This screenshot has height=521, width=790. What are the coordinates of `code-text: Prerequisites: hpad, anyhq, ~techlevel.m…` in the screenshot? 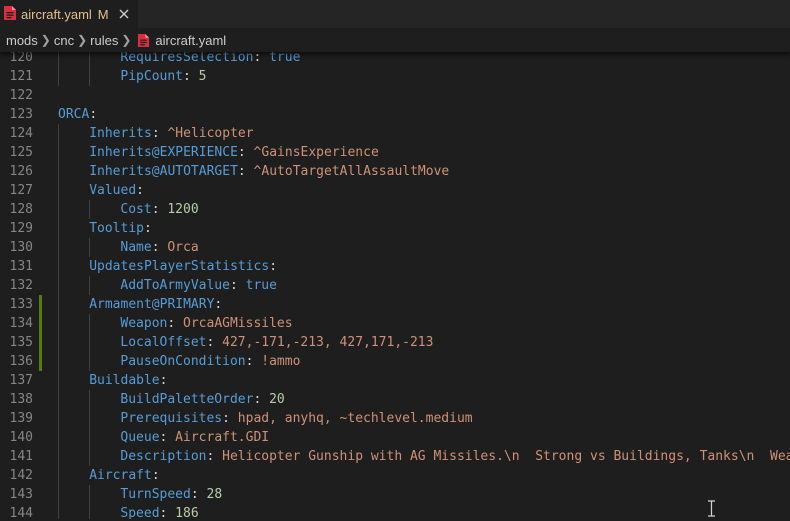 It's located at (296, 418).